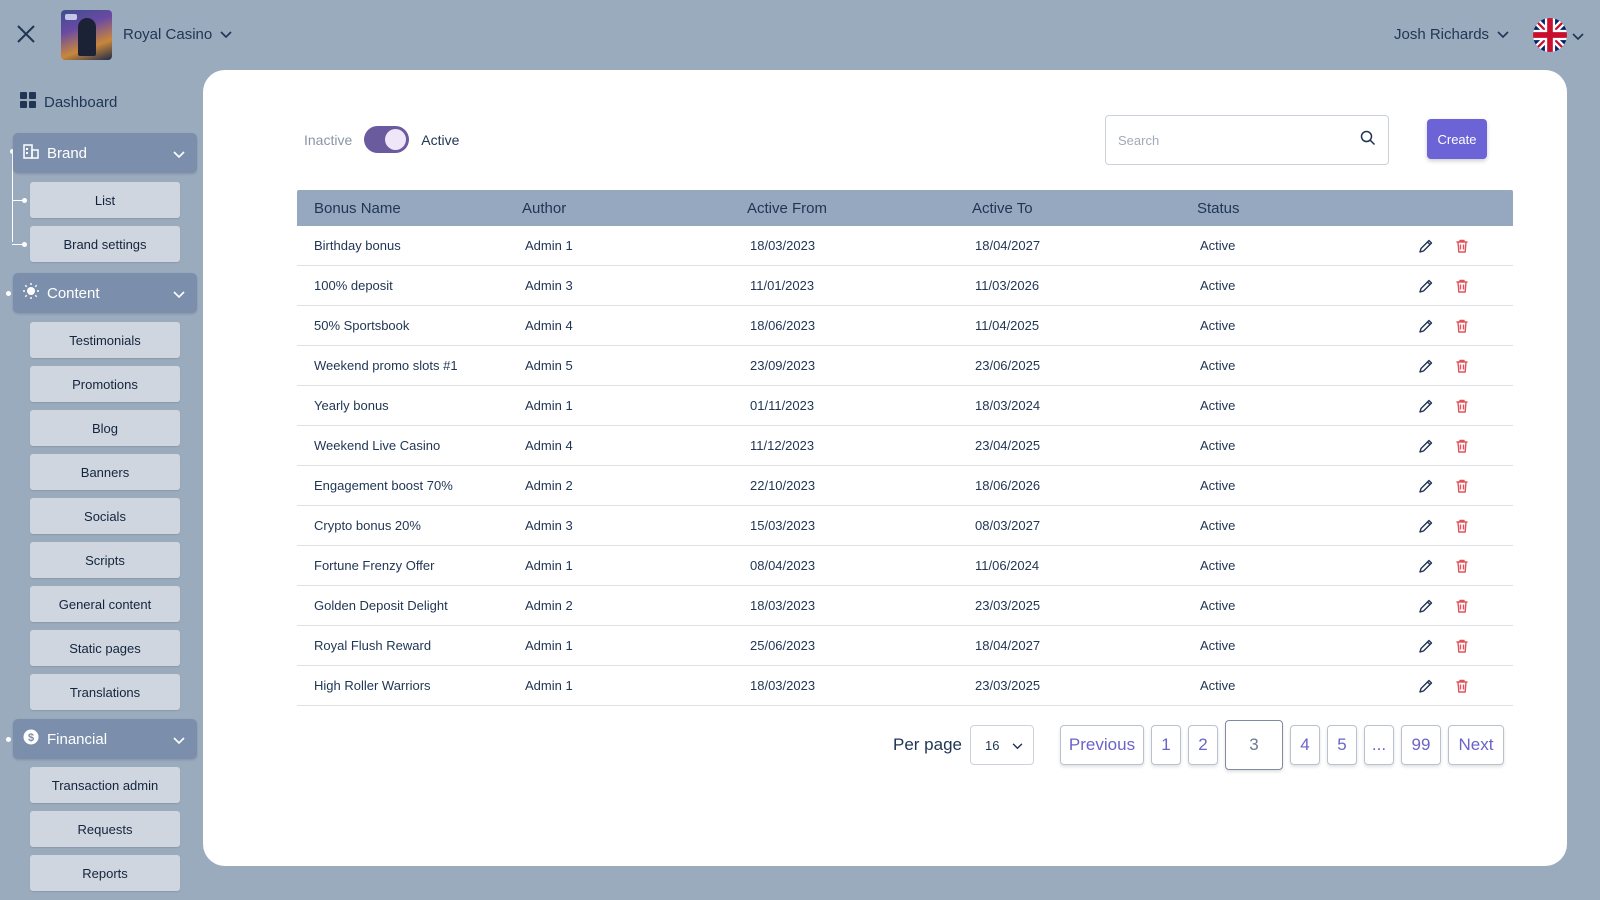 This screenshot has height=900, width=1600. I want to click on uk-flag-icon, so click(1550, 35).